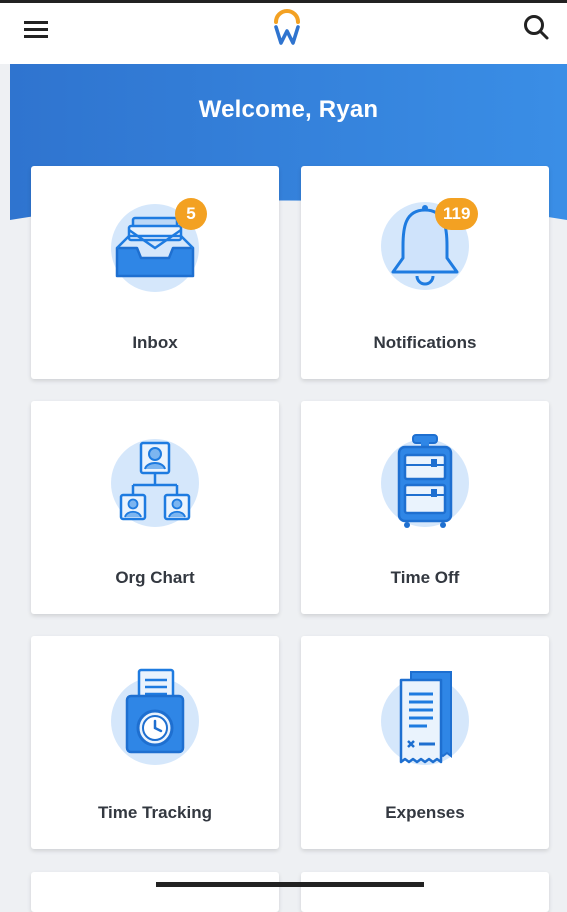  Describe the element at coordinates (425, 577) in the screenshot. I see `tile-label: Time Off` at that location.